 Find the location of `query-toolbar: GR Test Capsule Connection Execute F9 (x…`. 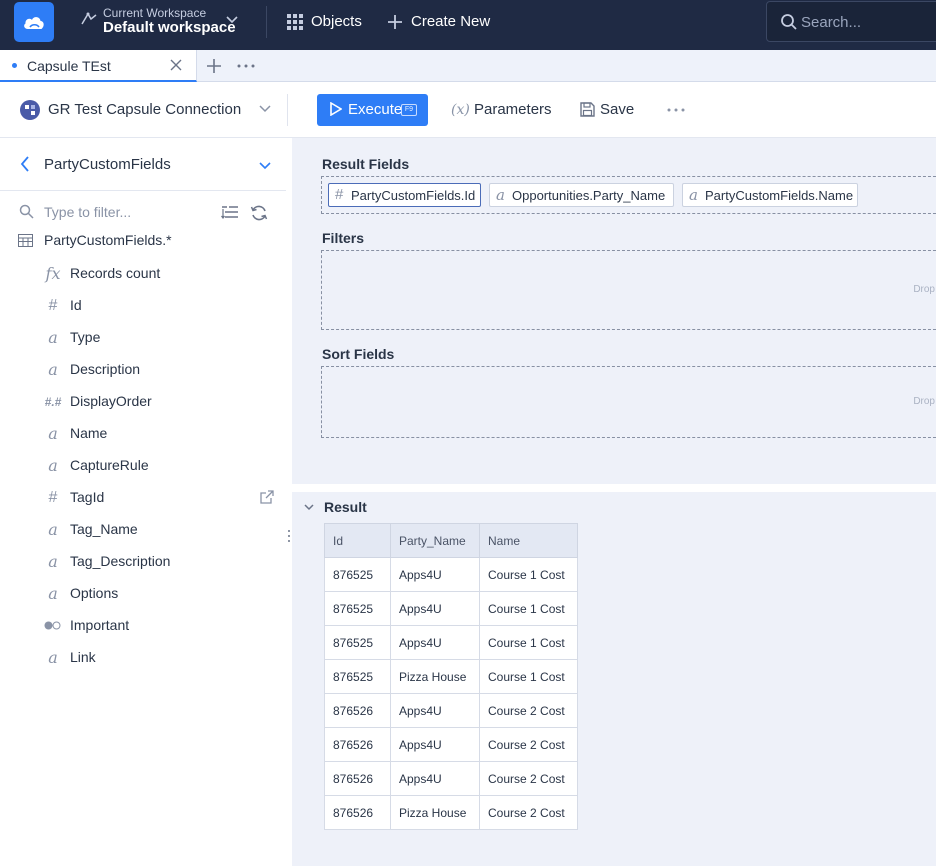

query-toolbar: GR Test Capsule Connection Execute F9 (x… is located at coordinates (468, 110).